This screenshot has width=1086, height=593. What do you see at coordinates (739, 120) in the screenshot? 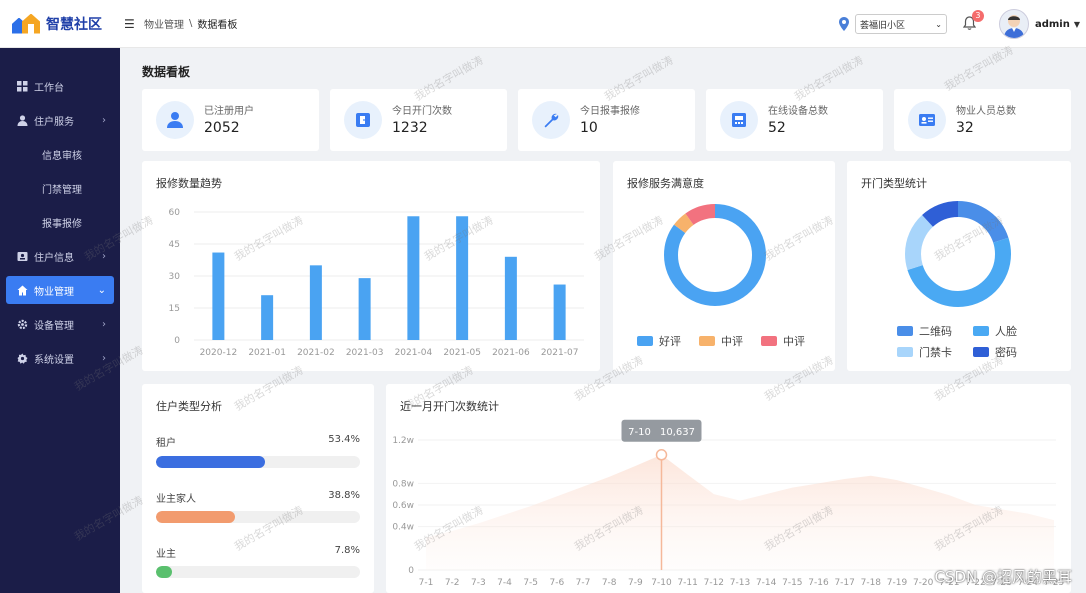
I see `device-icon` at bounding box center [739, 120].